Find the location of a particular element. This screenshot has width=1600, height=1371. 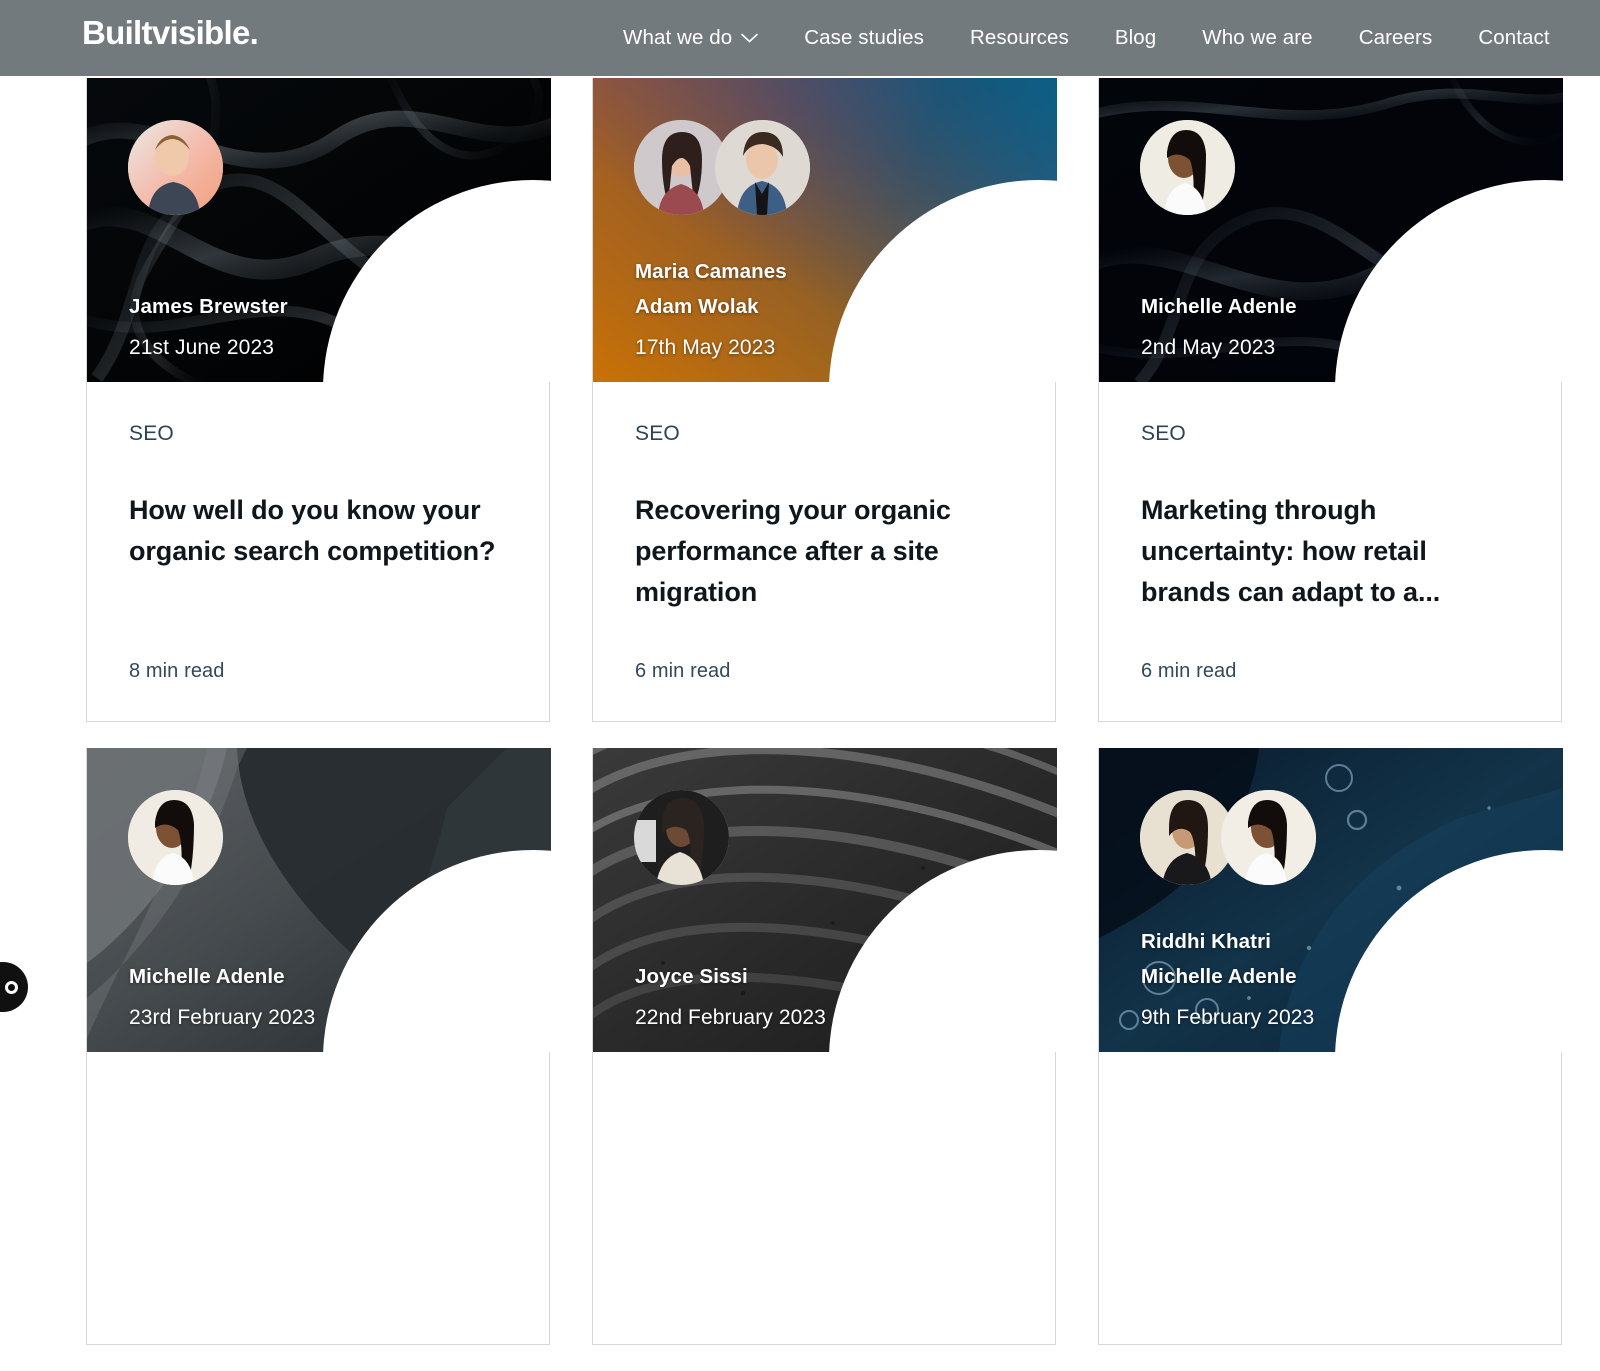

nav-label: Contact is located at coordinates (1514, 37).